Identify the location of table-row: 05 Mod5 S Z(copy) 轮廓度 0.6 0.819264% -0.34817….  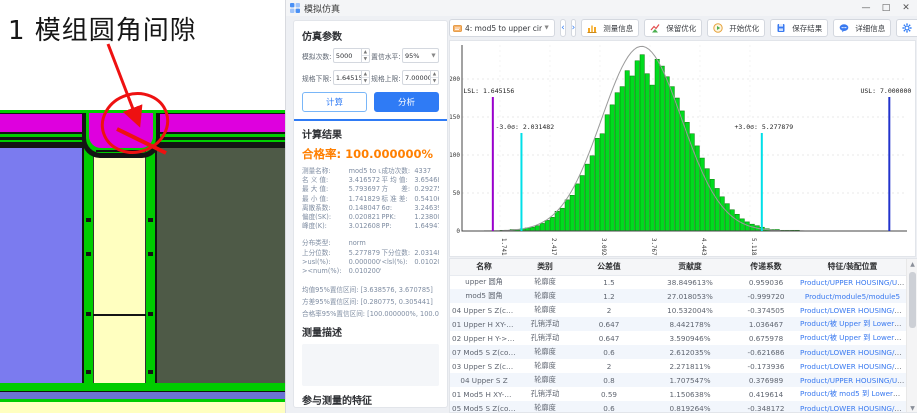
(678, 407).